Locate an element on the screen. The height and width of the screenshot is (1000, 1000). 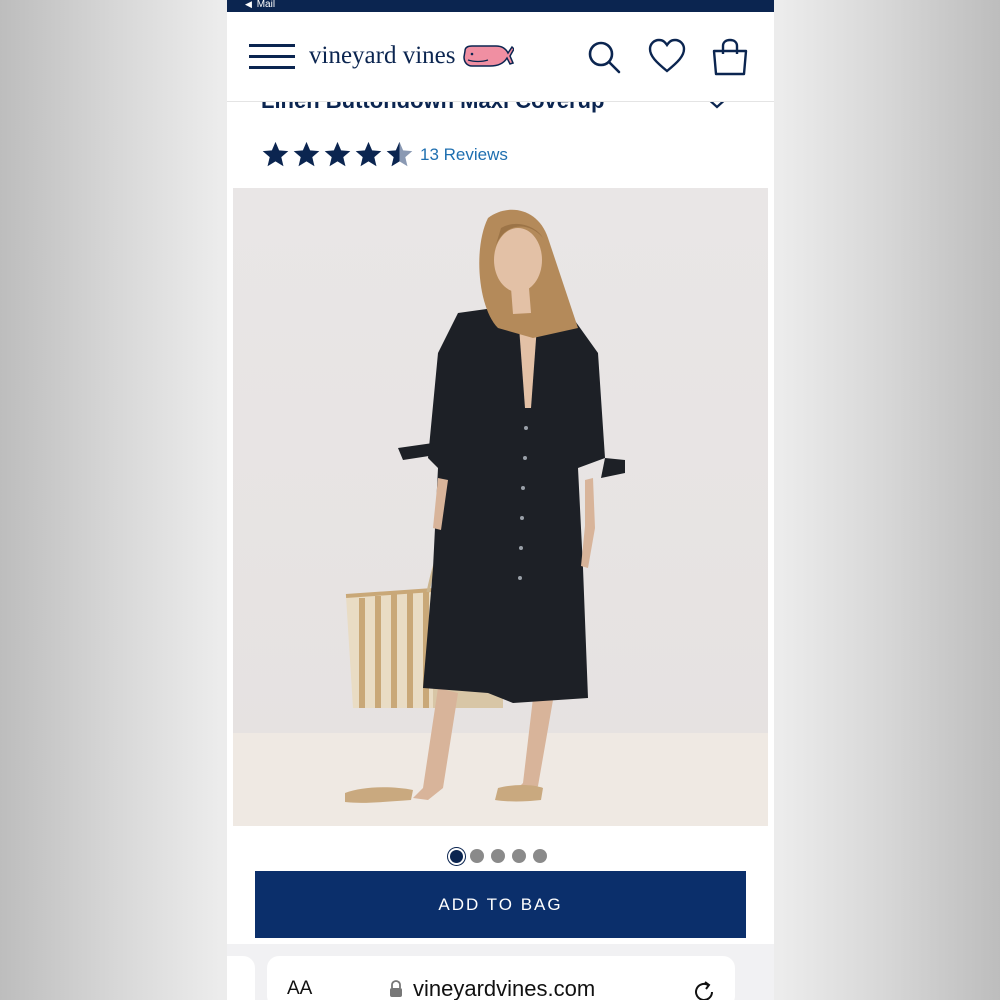
reload-icon is located at coordinates (704, 990).